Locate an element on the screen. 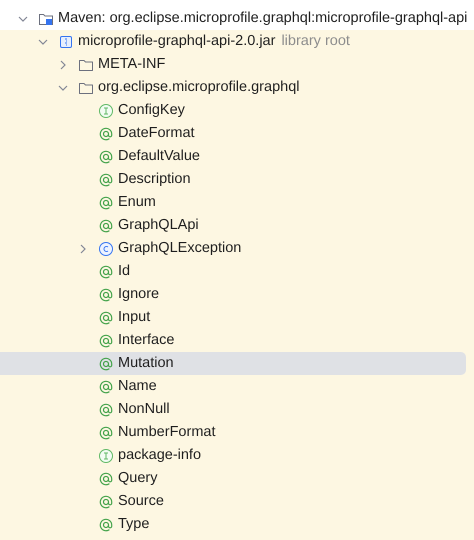 Image resolution: width=474 pixels, height=540 pixels. archive-icon is located at coordinates (66, 42).